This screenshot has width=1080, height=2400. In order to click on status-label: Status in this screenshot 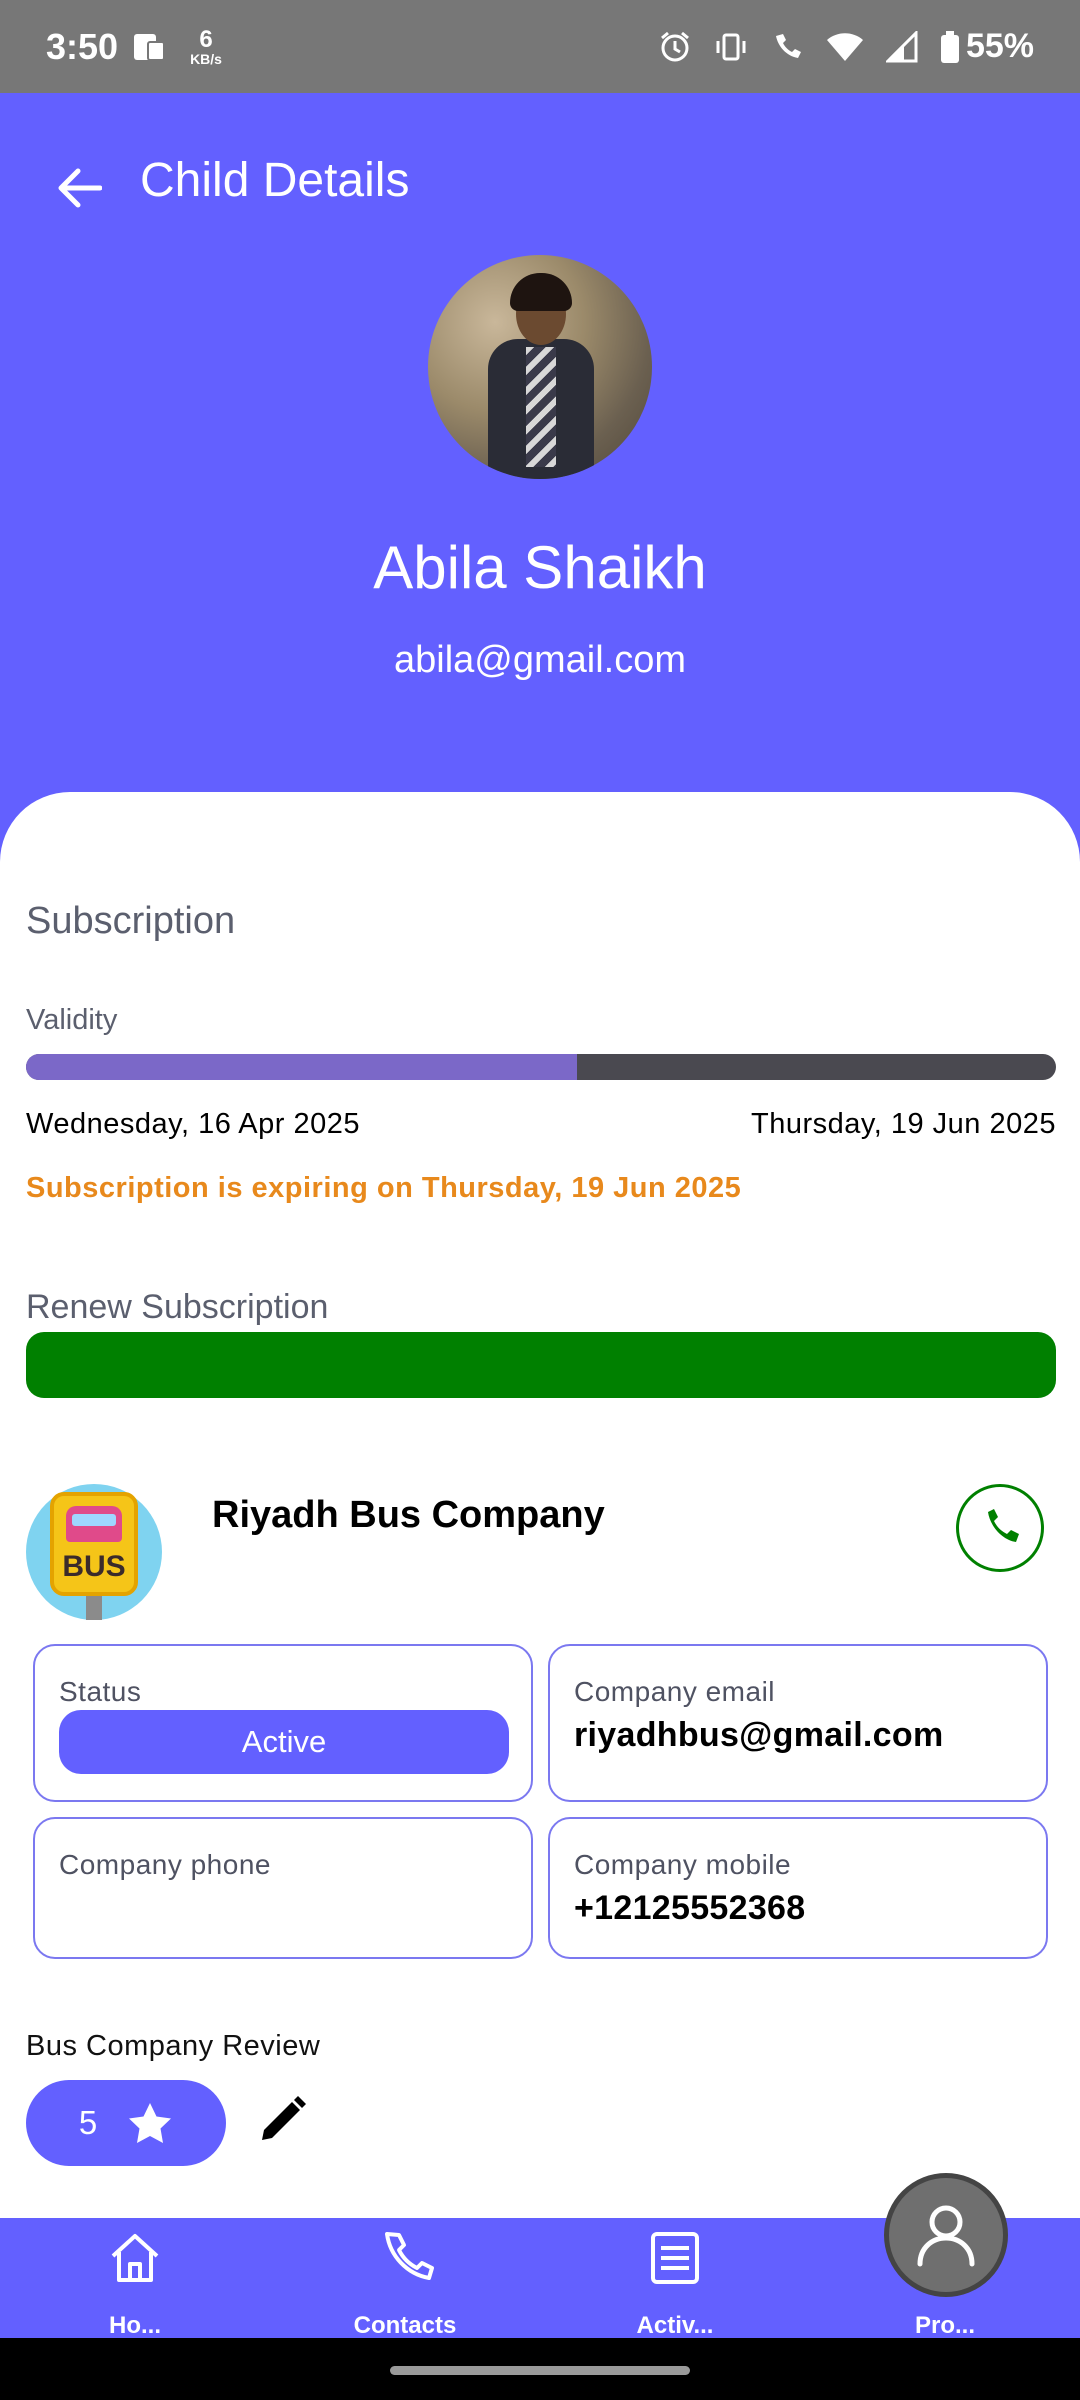, I will do `click(100, 1691)`.